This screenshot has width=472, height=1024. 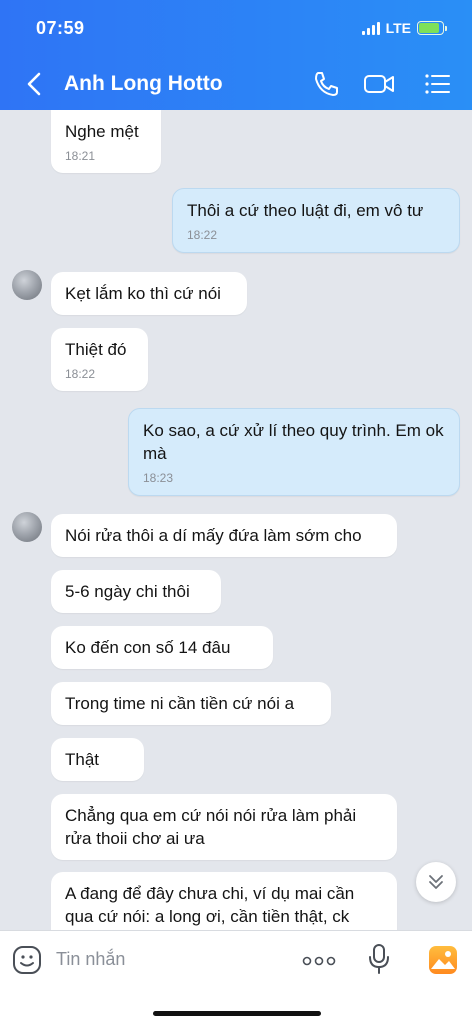 I want to click on message-bubble: Thôi a cứ theo luật đi, em vô tư 18:22, so click(x=316, y=220).